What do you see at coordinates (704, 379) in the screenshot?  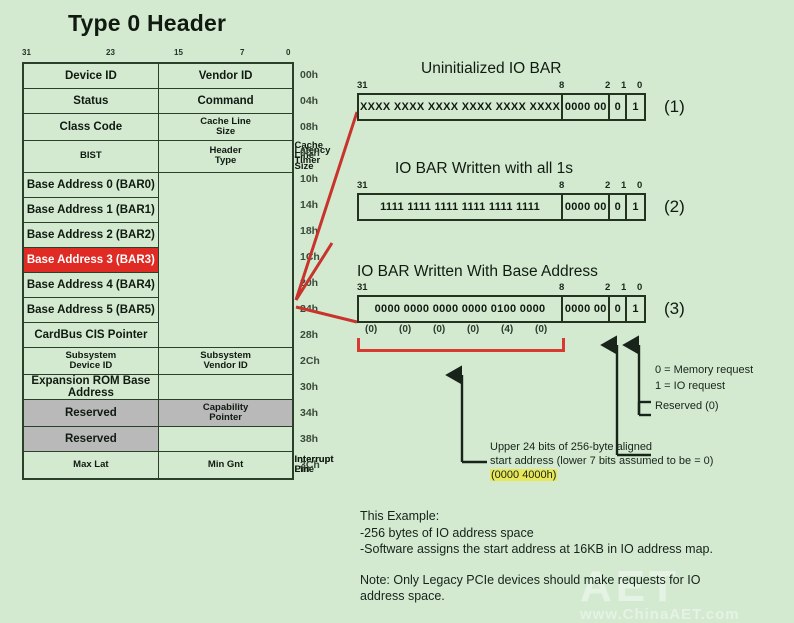 I see `bit0-meaning-memory: 0 = Memory request 1 = IO request` at bounding box center [704, 379].